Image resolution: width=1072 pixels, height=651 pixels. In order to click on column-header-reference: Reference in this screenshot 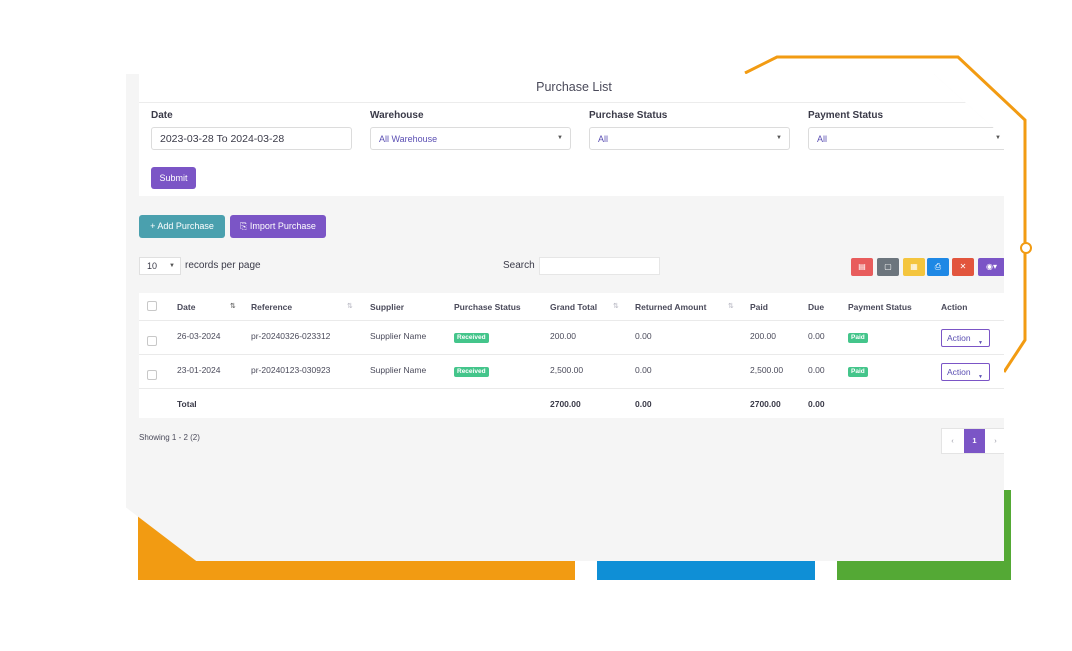, I will do `click(271, 307)`.